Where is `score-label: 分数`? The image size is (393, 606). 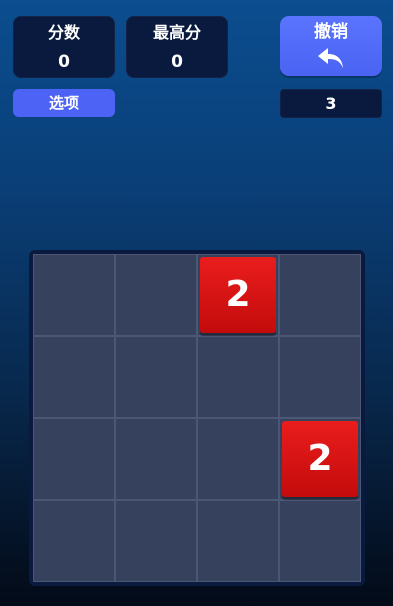
score-label: 分数 is located at coordinates (63, 32).